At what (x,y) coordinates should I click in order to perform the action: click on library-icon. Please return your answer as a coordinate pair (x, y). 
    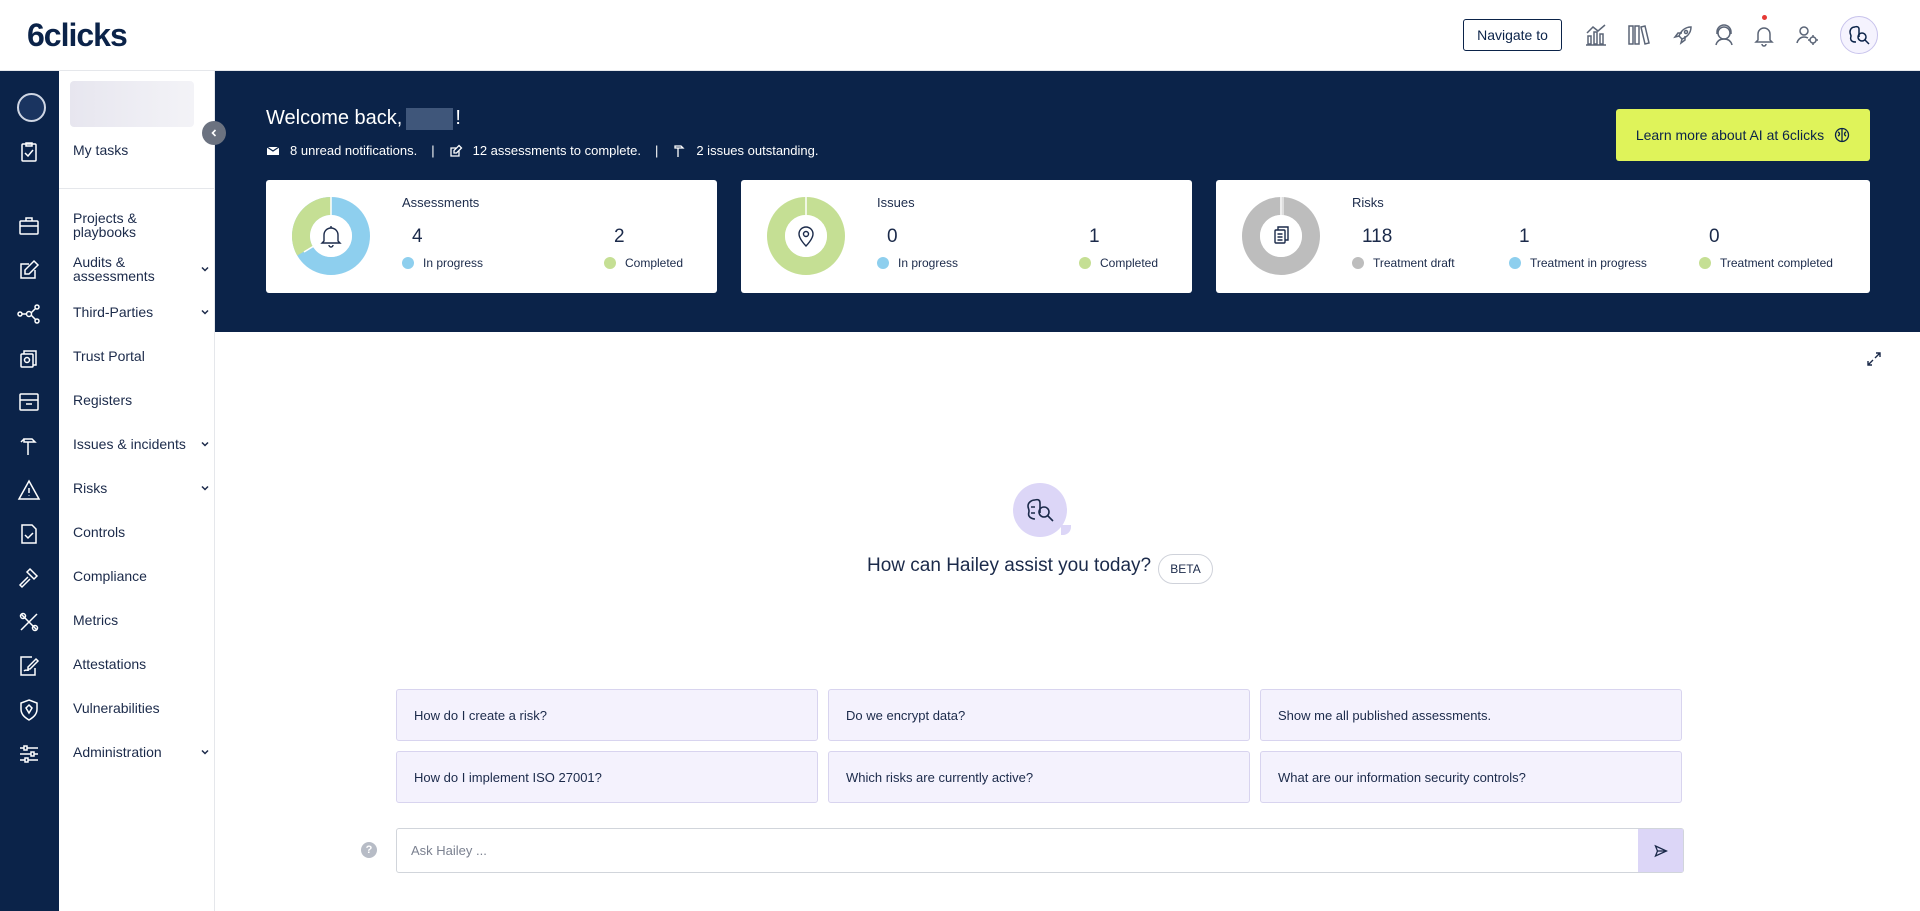
    Looking at the image, I should click on (1639, 35).